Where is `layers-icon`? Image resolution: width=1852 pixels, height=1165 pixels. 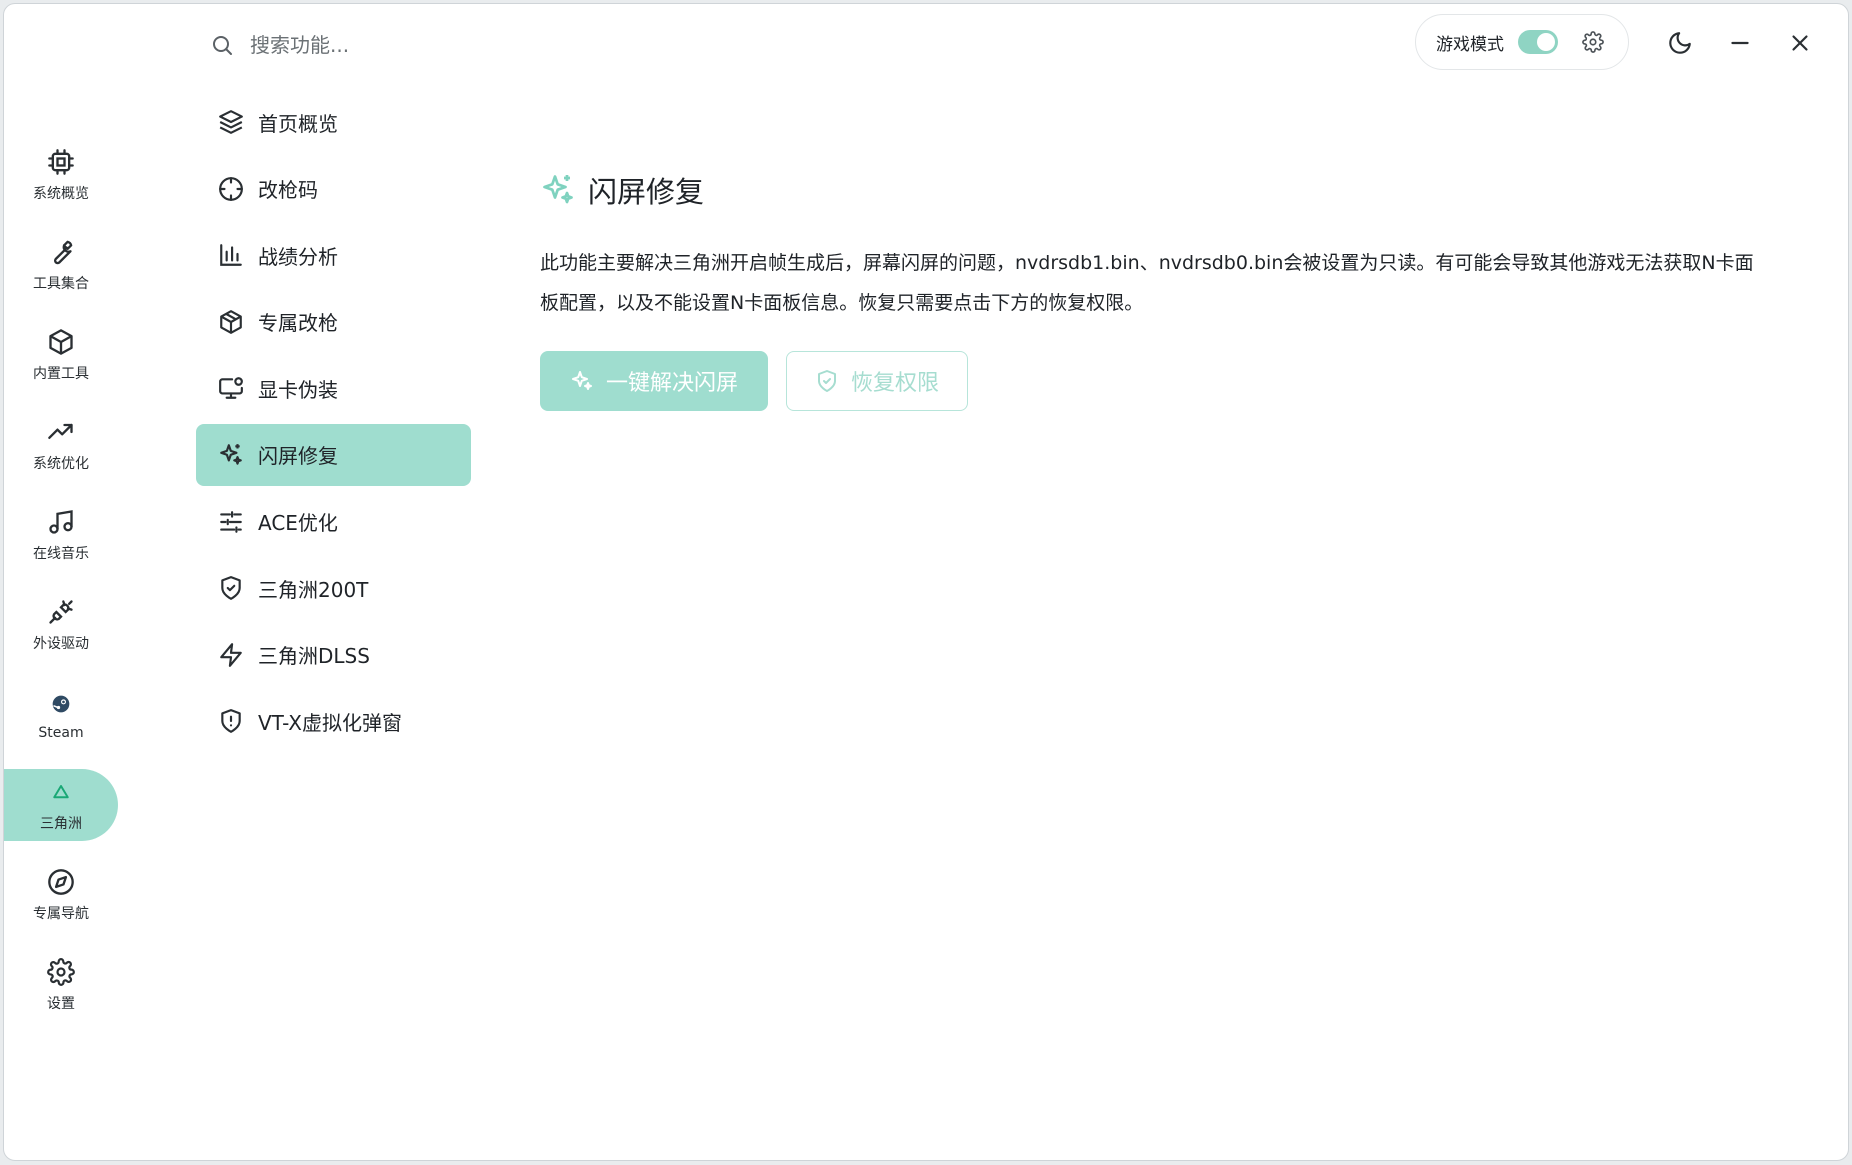
layers-icon is located at coordinates (231, 122).